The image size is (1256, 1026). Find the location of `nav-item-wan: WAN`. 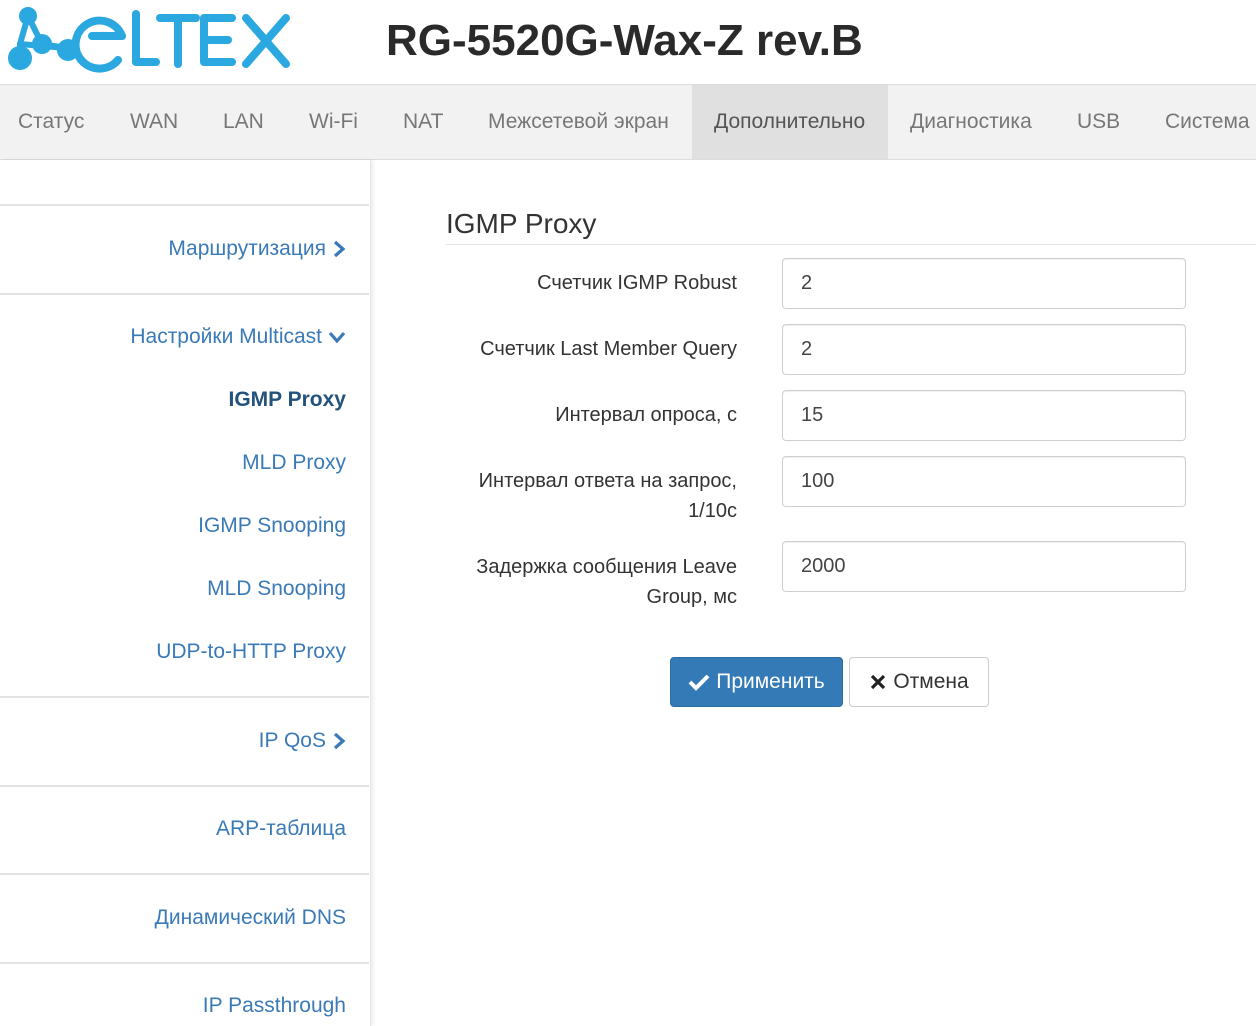

nav-item-wan: WAN is located at coordinates (154, 122).